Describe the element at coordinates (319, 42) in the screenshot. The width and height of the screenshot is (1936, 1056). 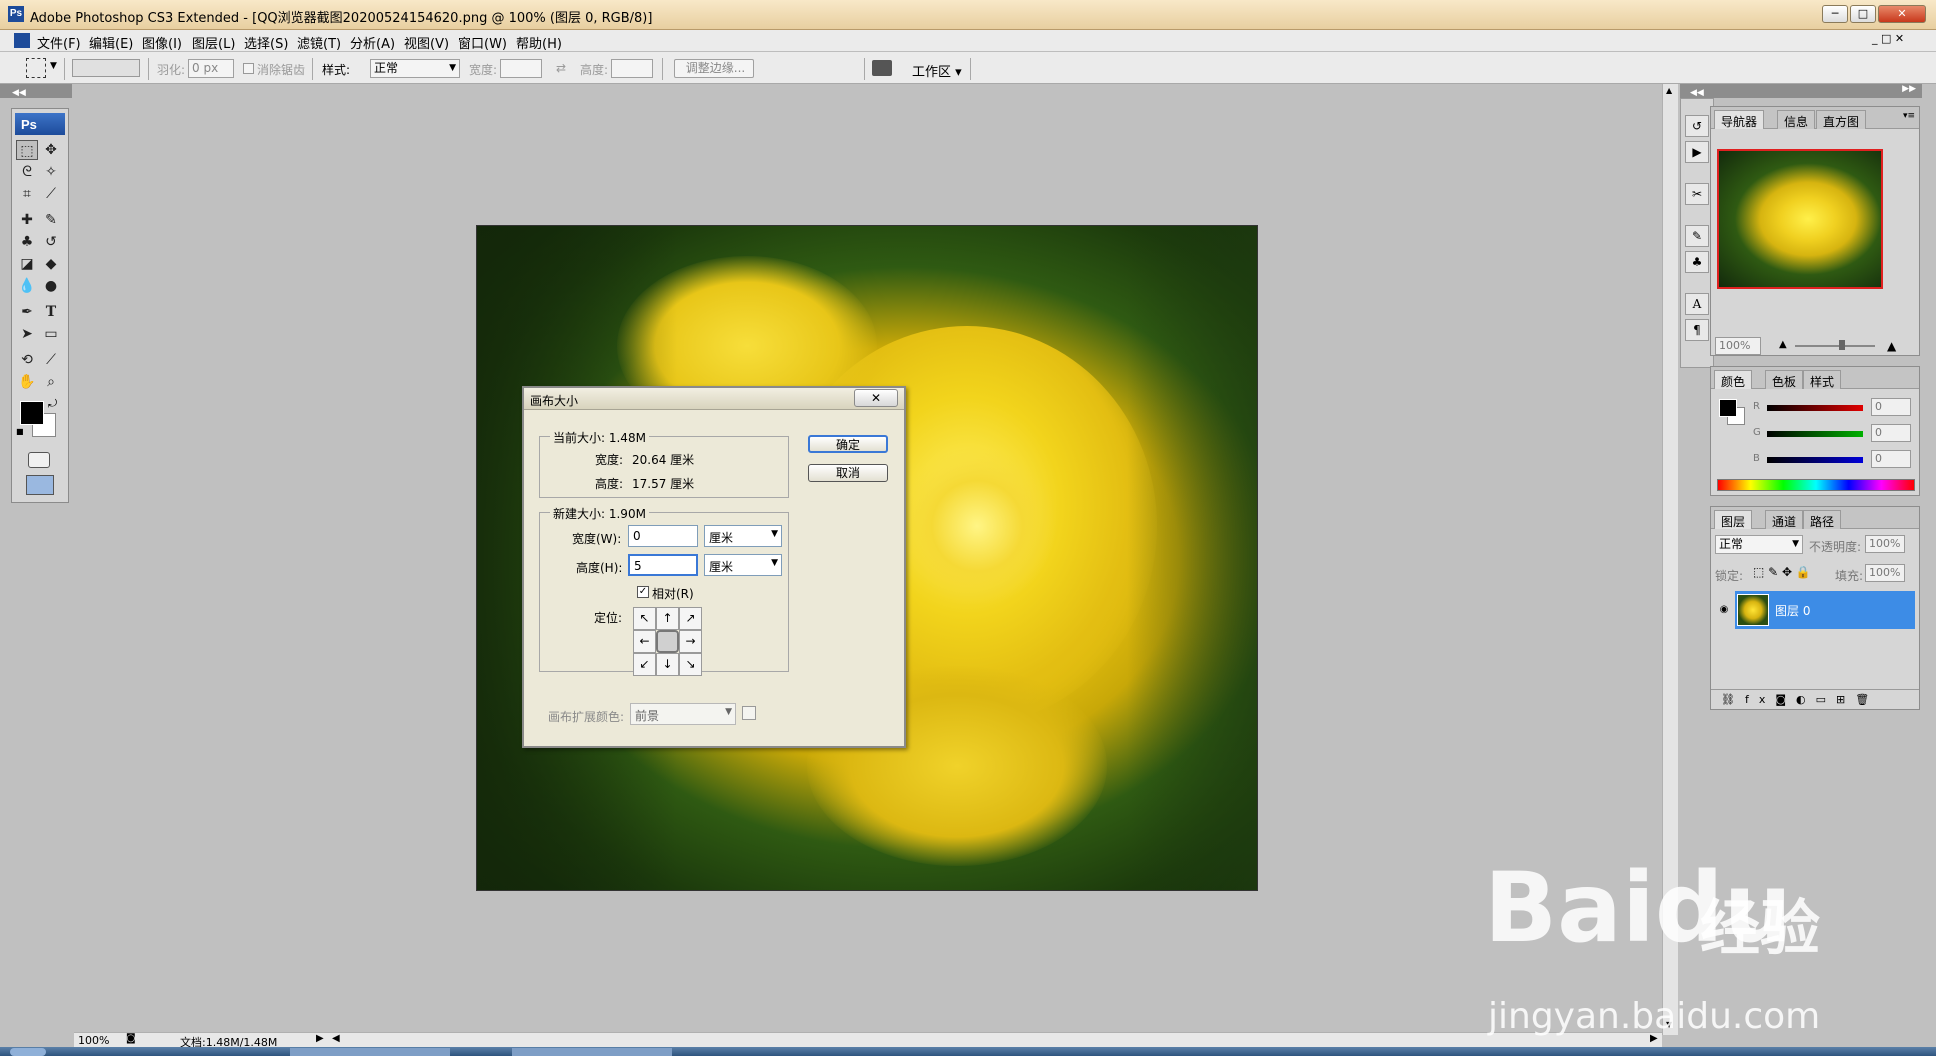
I see `menu-filter: 滤镜(T)` at that location.